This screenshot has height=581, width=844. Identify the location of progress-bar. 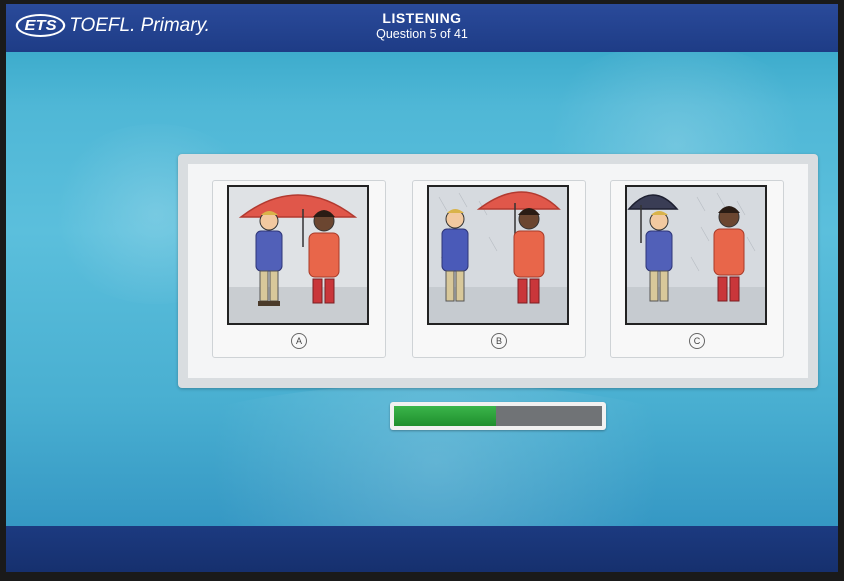
(498, 416).